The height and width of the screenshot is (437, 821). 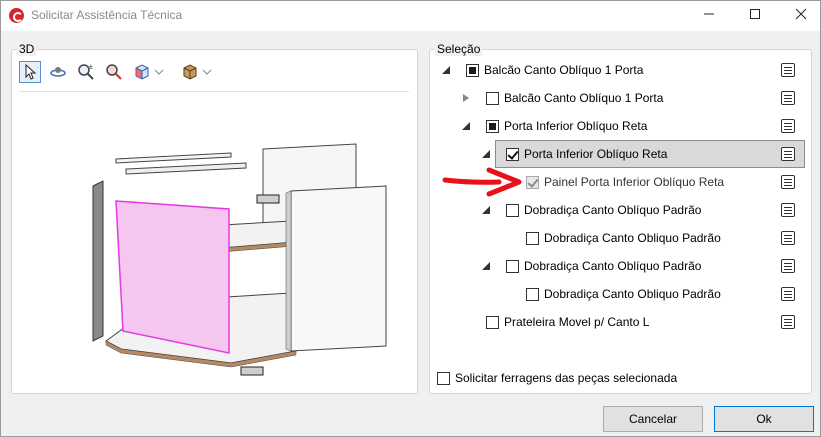 I want to click on zoom-window-icon, so click(x=114, y=72).